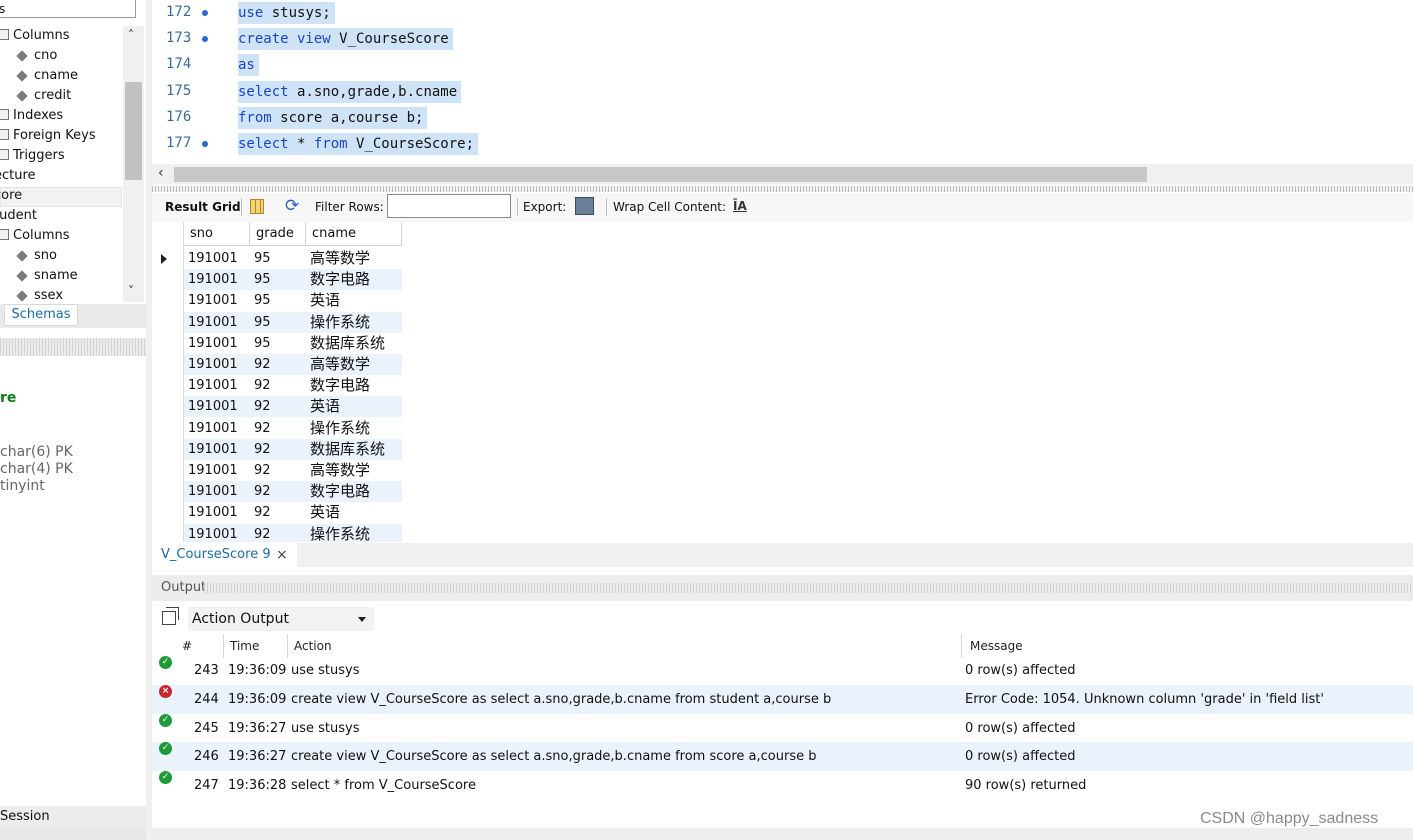  Describe the element at coordinates (350, 91) in the screenshot. I see `code-line: select a.sno,grade,b.cname` at that location.